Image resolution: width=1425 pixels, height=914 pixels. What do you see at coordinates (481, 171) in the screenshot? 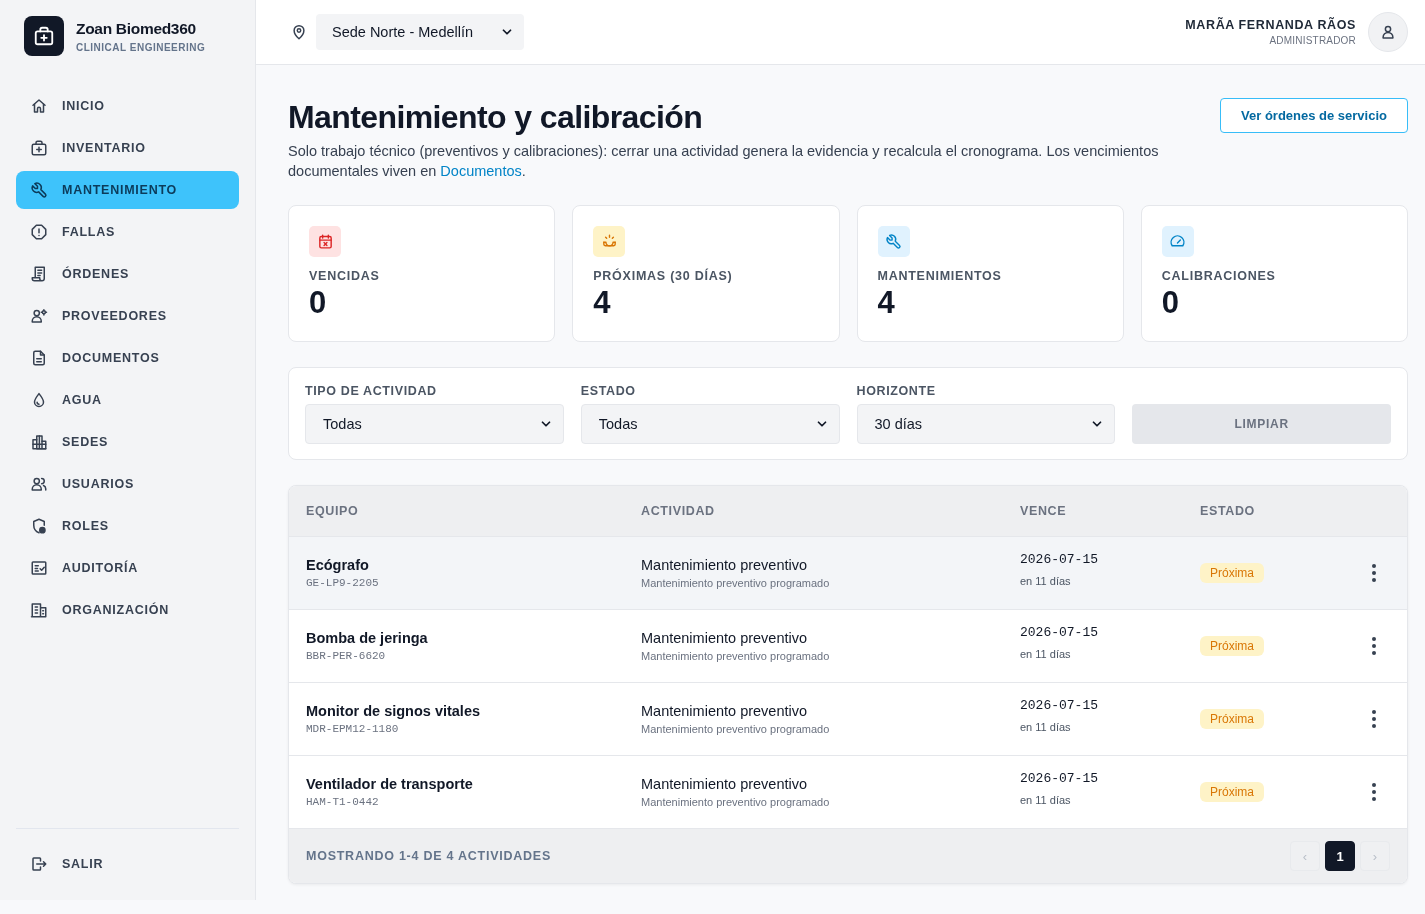
I see `documents-link: Documentos` at bounding box center [481, 171].